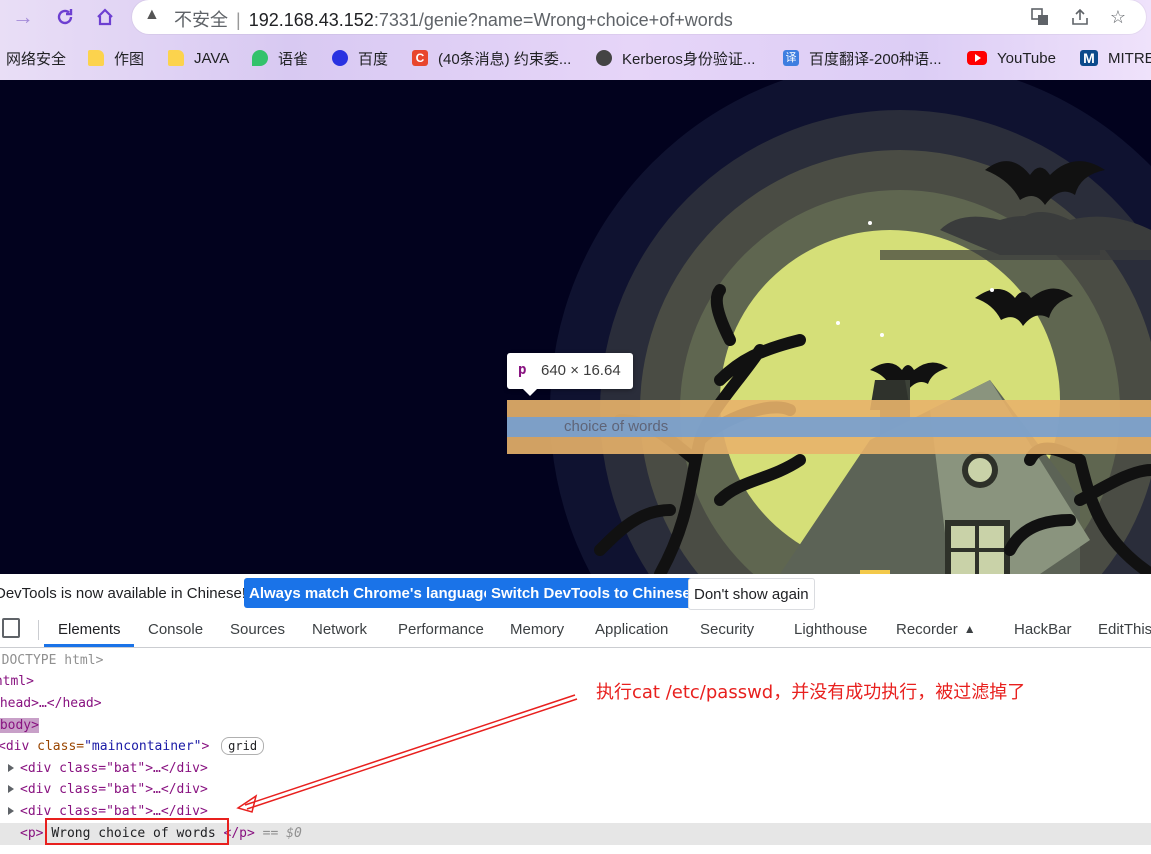 The height and width of the screenshot is (854, 1151). I want to click on csdn-icon: C, so click(420, 58).